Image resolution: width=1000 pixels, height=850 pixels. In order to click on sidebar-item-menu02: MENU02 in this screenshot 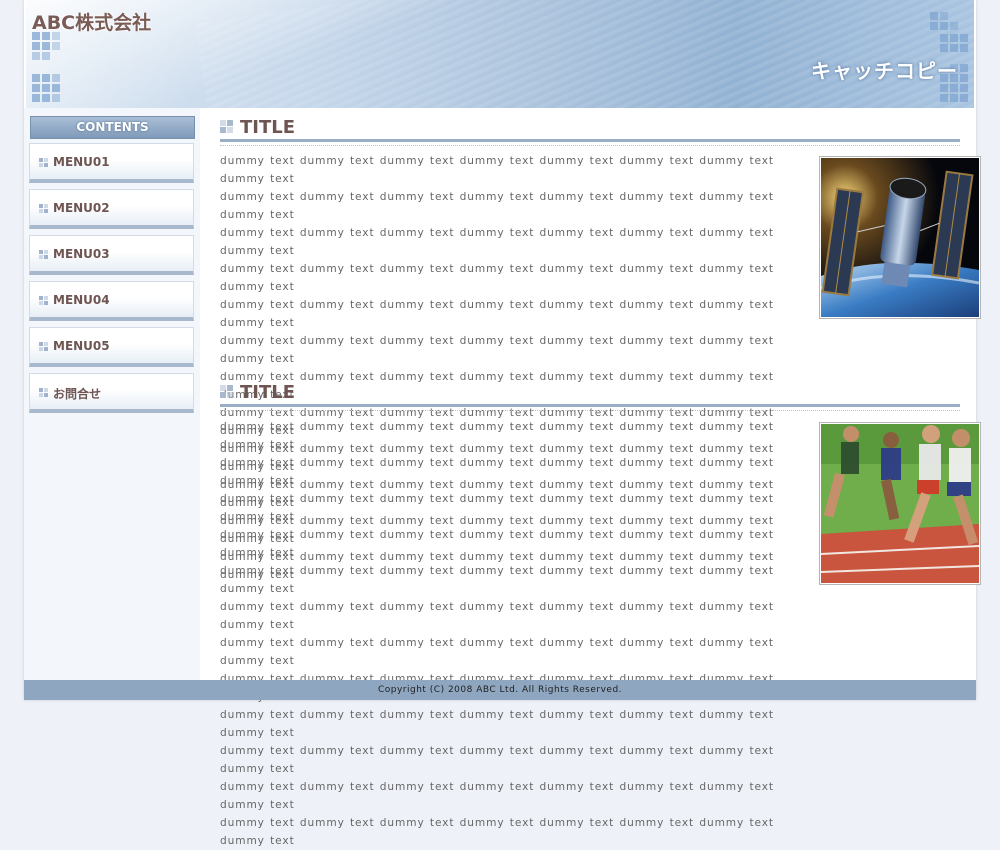, I will do `click(111, 209)`.